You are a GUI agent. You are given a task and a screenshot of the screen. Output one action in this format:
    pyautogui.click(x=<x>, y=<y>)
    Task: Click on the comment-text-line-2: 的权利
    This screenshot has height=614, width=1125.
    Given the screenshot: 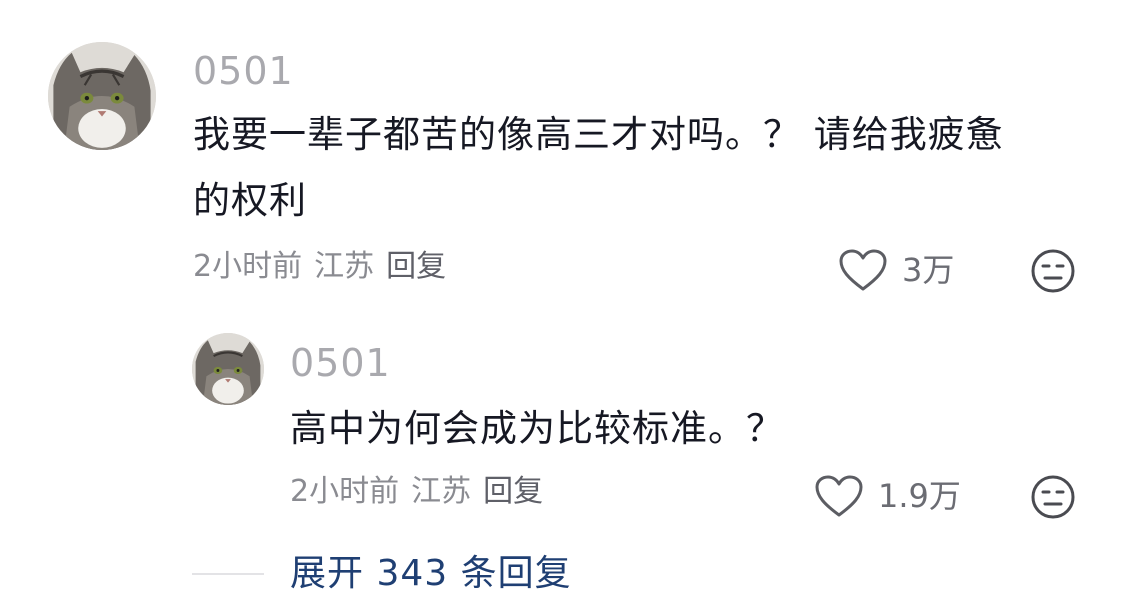 What is the action you would take?
    pyautogui.click(x=250, y=200)
    